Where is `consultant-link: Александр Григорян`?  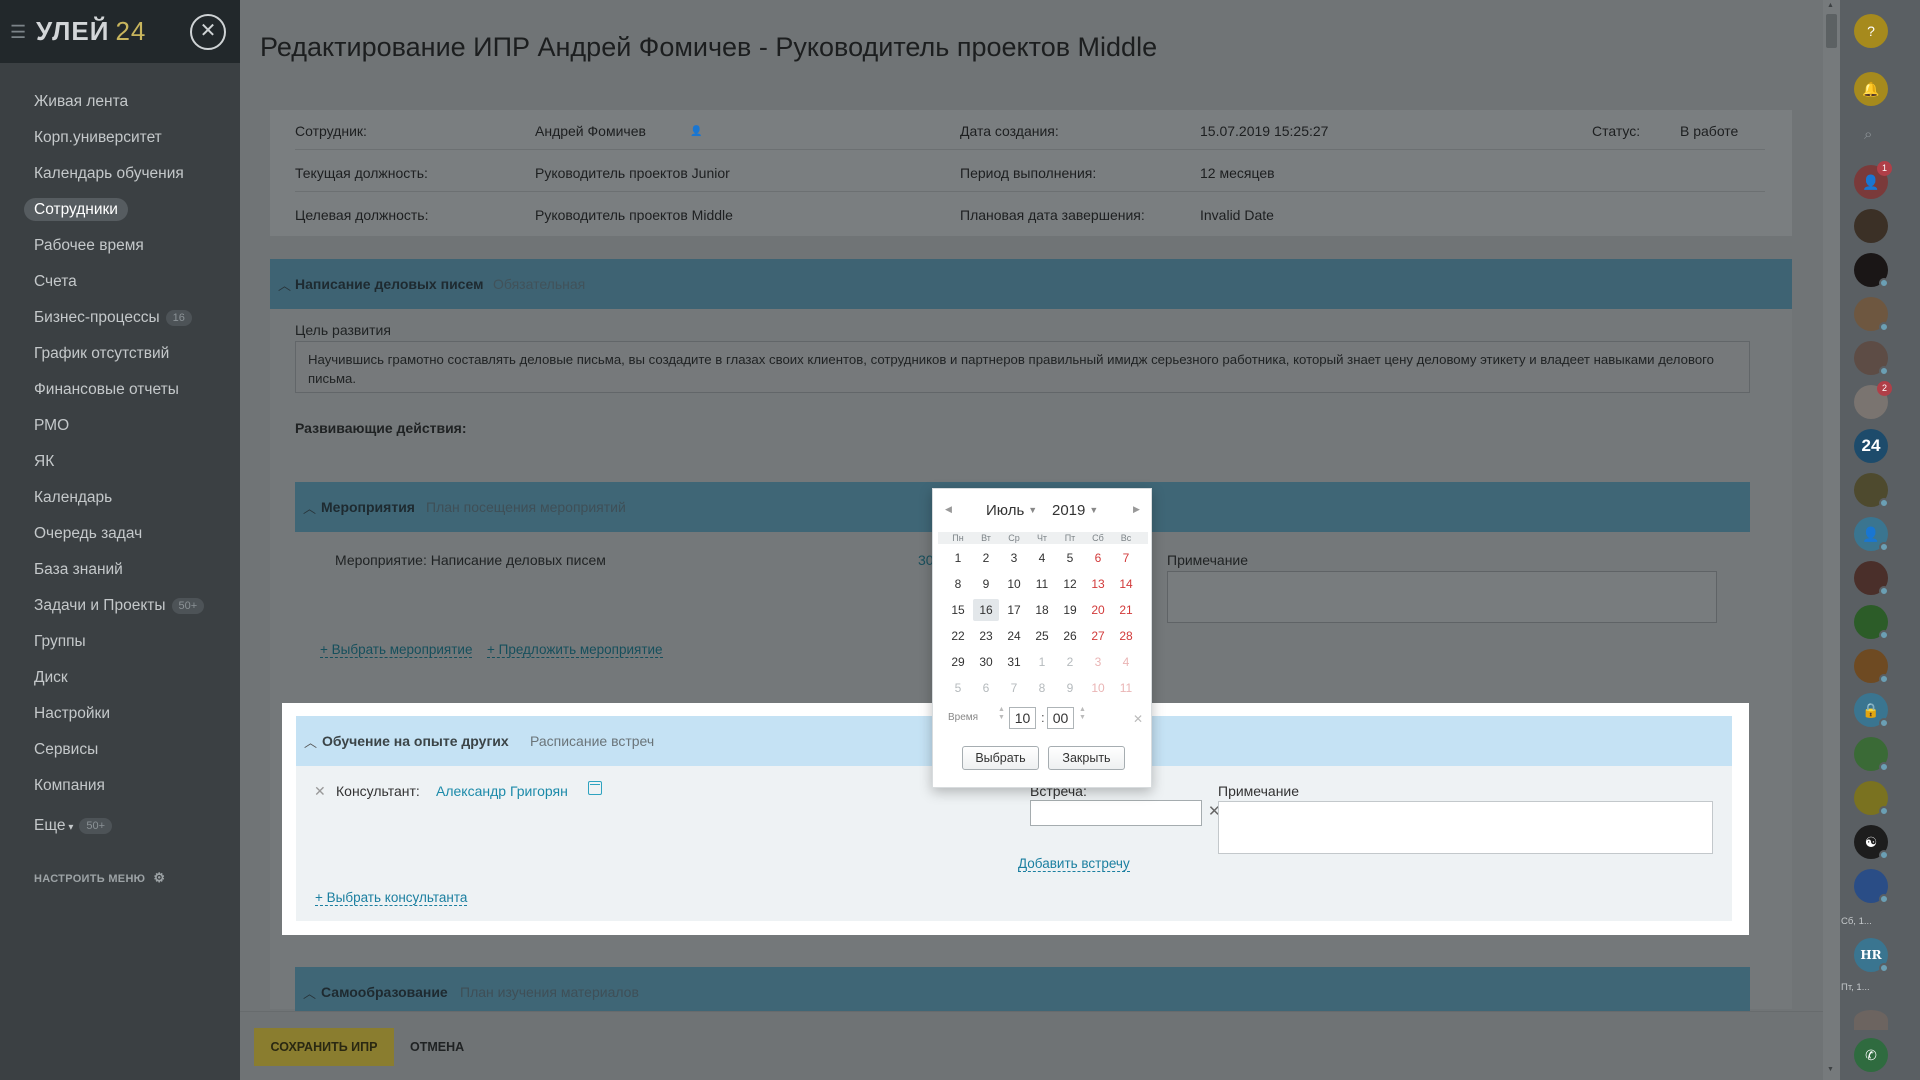 consultant-link: Александр Григорян is located at coordinates (502, 791).